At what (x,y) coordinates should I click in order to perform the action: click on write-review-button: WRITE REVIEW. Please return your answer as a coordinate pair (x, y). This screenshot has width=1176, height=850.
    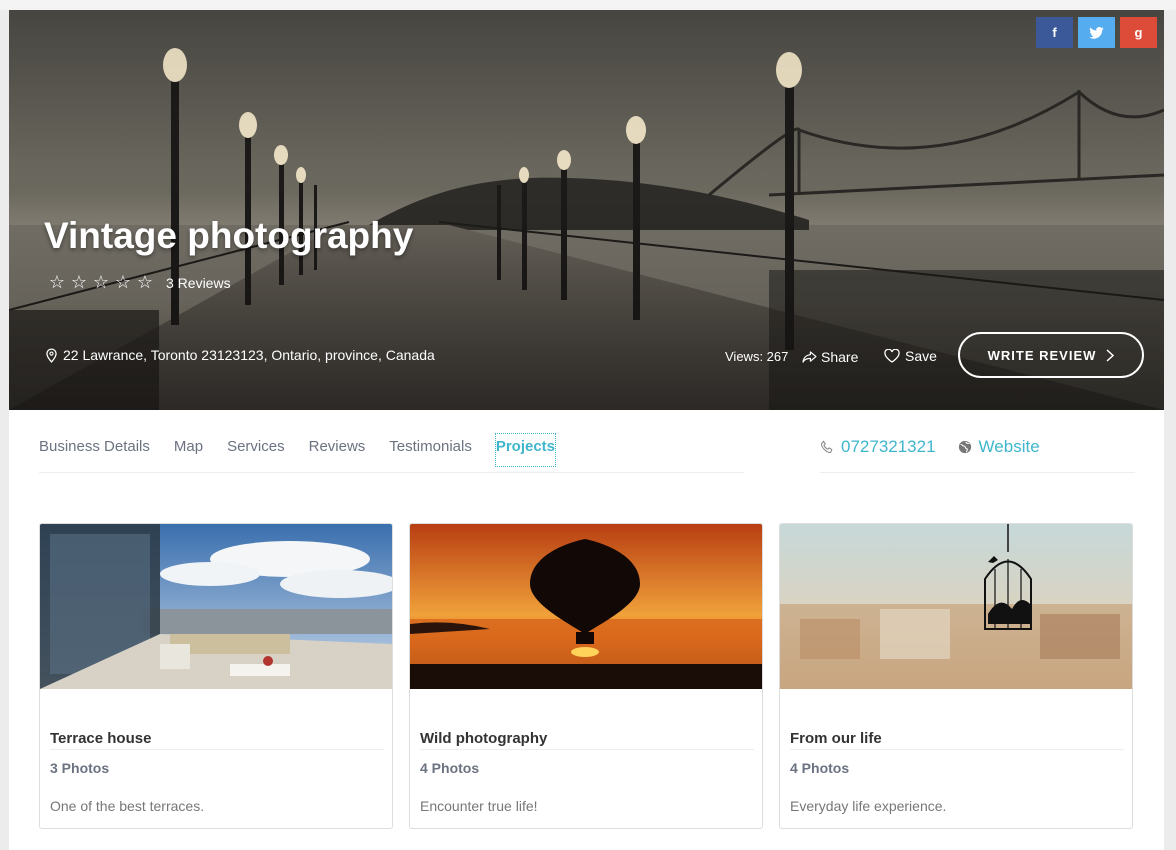
    Looking at the image, I should click on (1051, 355).